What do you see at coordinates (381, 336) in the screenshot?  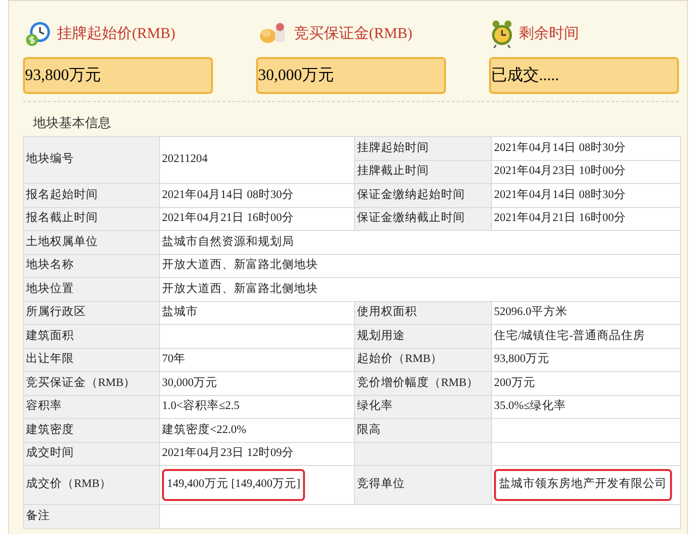 I see `label-text: 规划用途` at bounding box center [381, 336].